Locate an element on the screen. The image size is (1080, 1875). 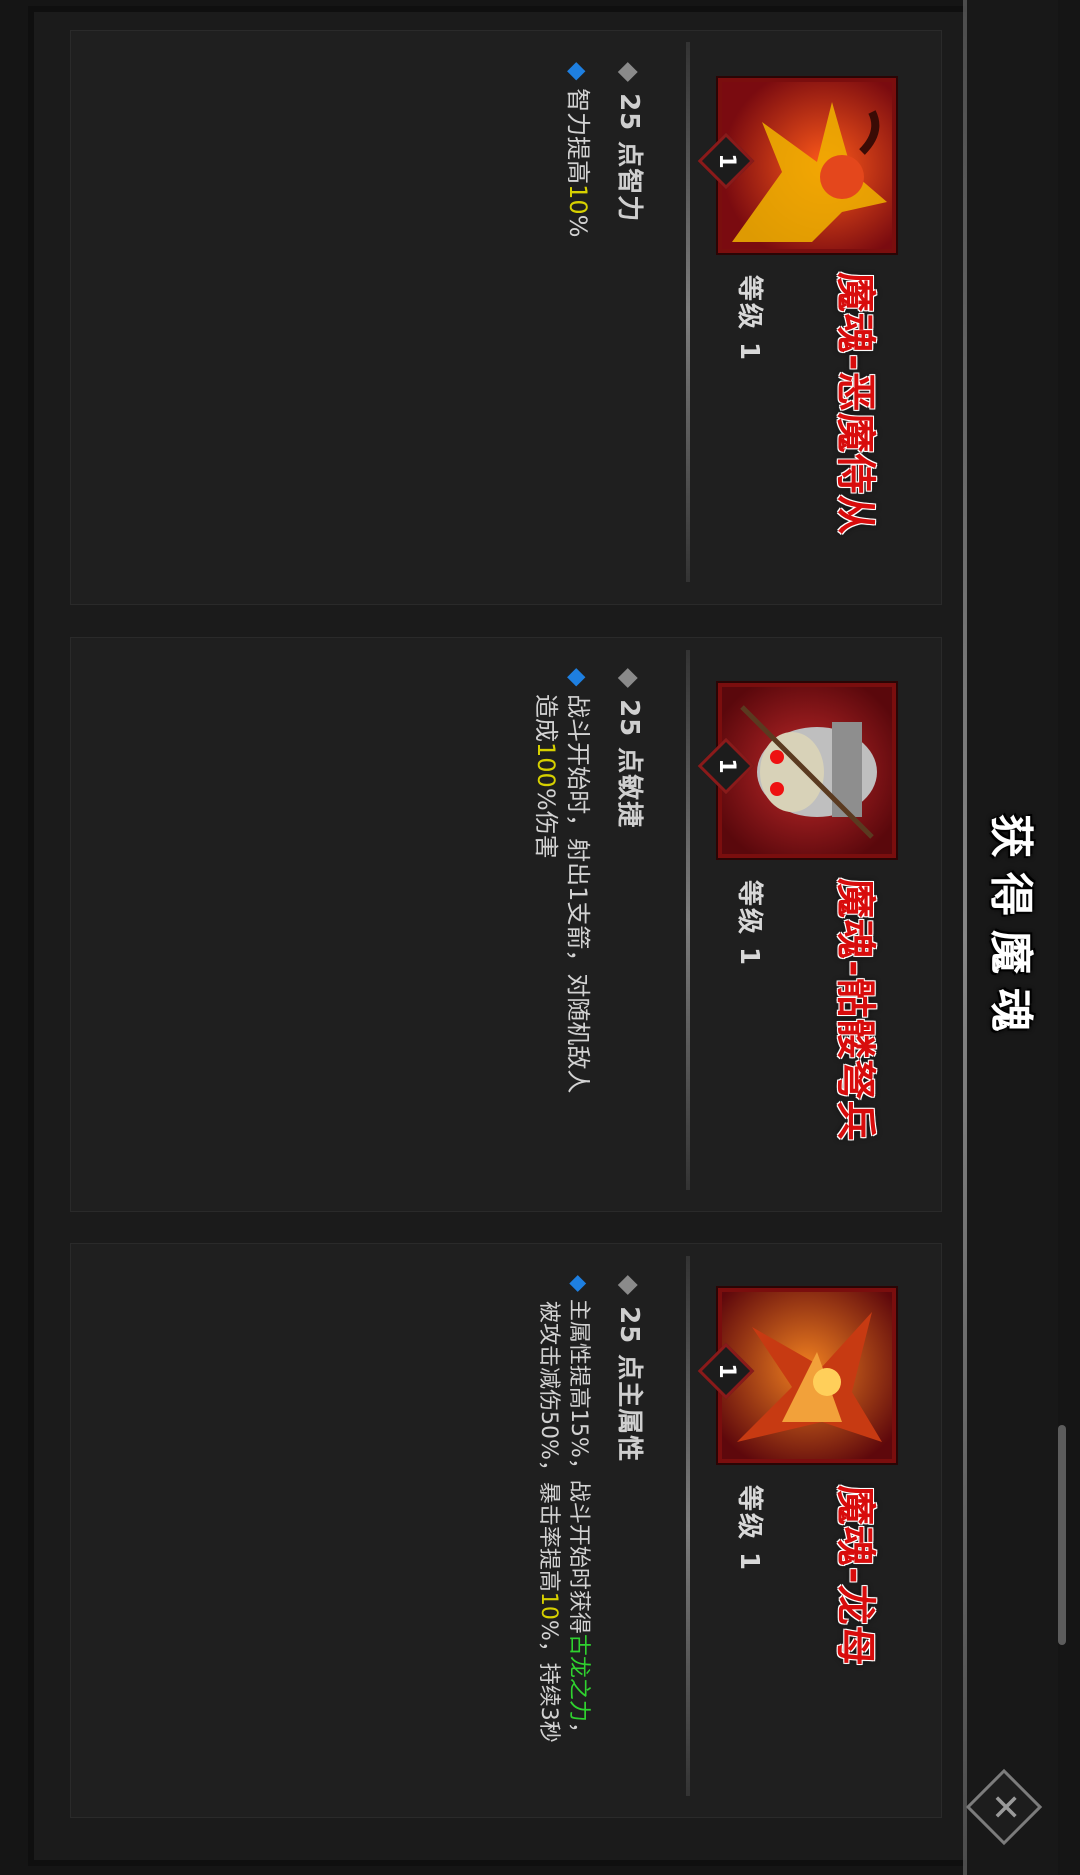
effect-text: 被攻击减伤50%，暴击率提高 is located at coordinates (548, 1446).